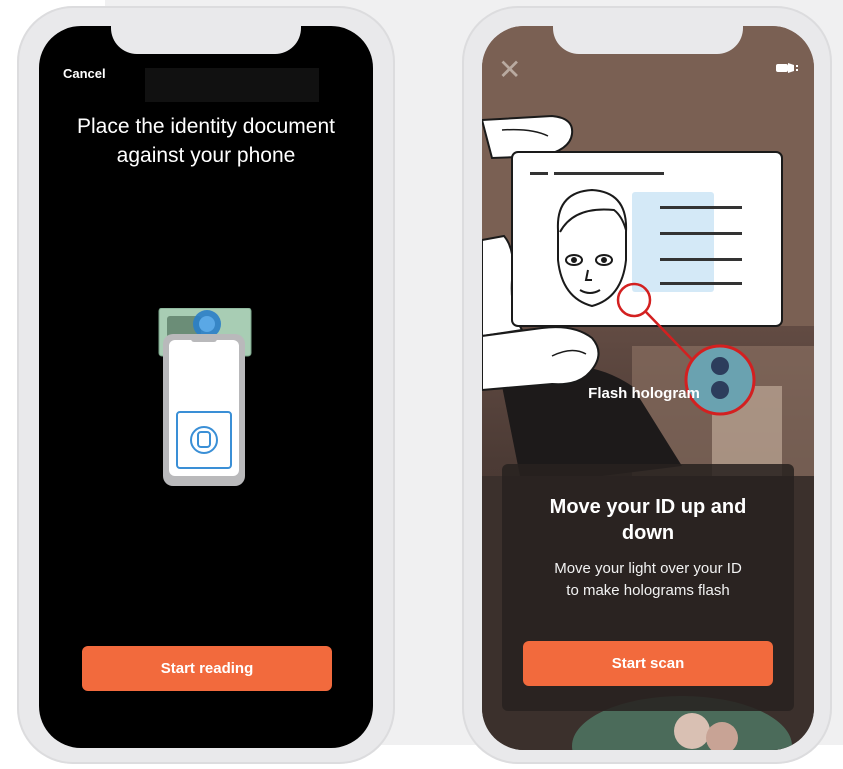  What do you see at coordinates (232, 85) in the screenshot?
I see `redacted-title` at bounding box center [232, 85].